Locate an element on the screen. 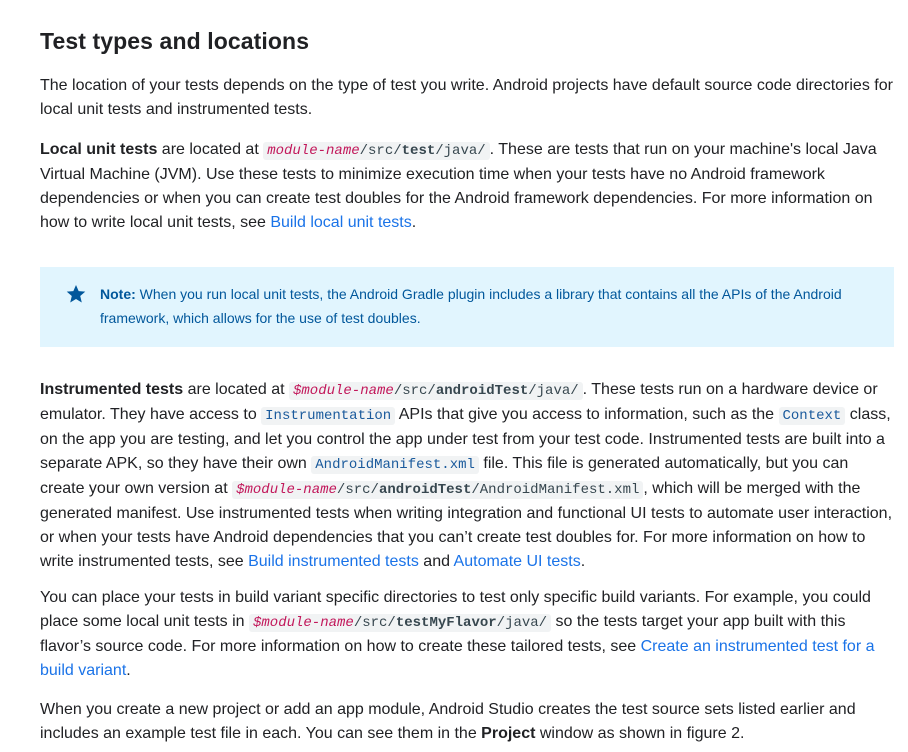 The image size is (908, 752). code-var: module-name is located at coordinates (313, 151).